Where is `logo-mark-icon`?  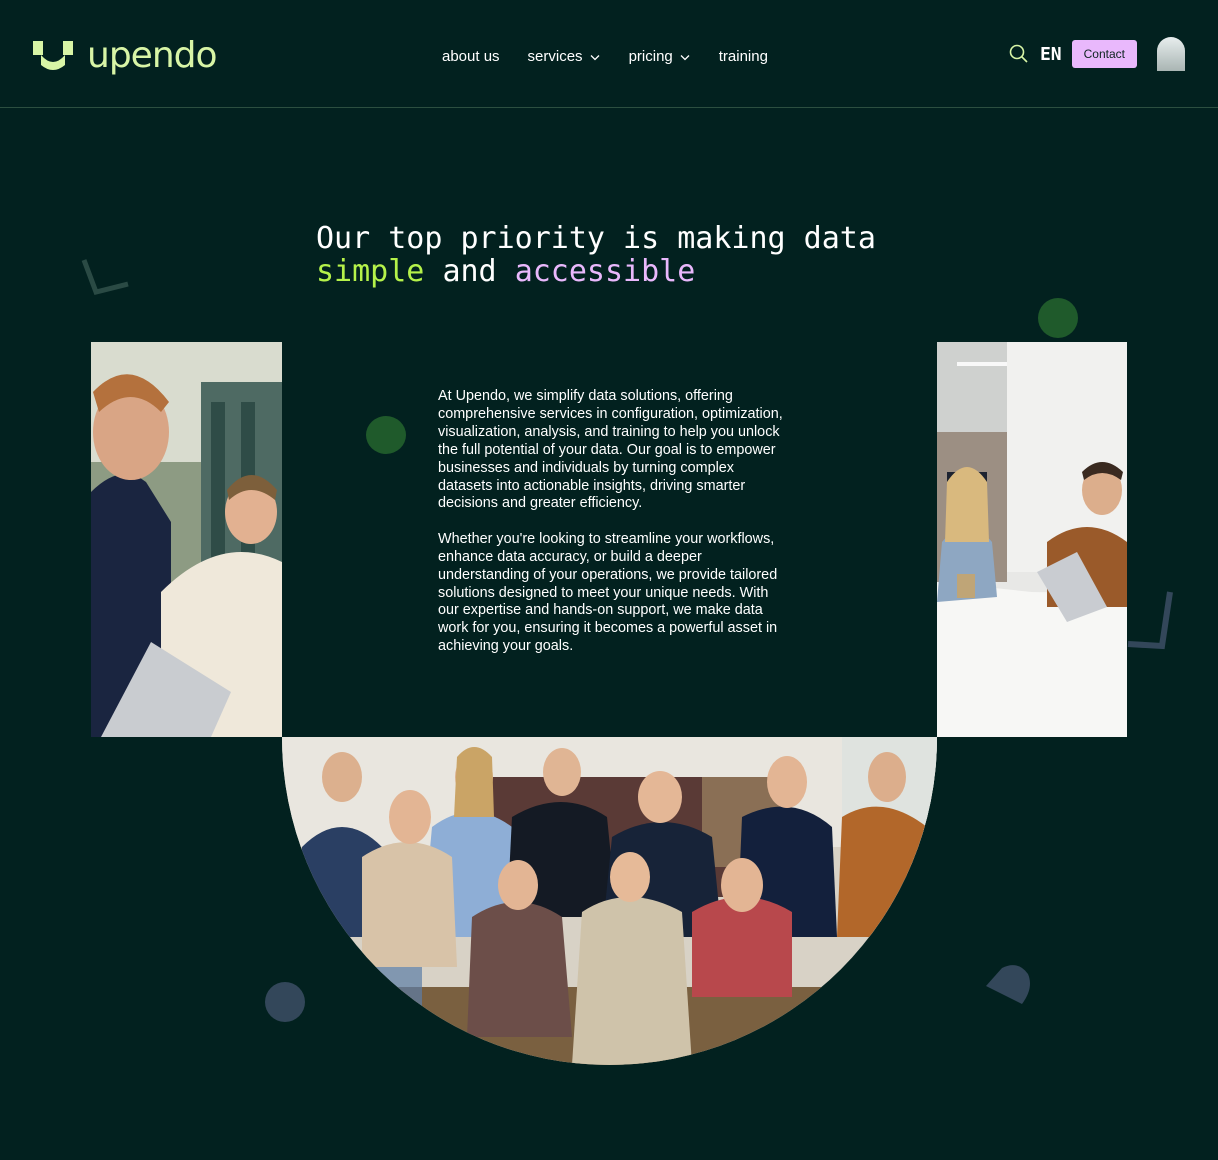 logo-mark-icon is located at coordinates (53, 55).